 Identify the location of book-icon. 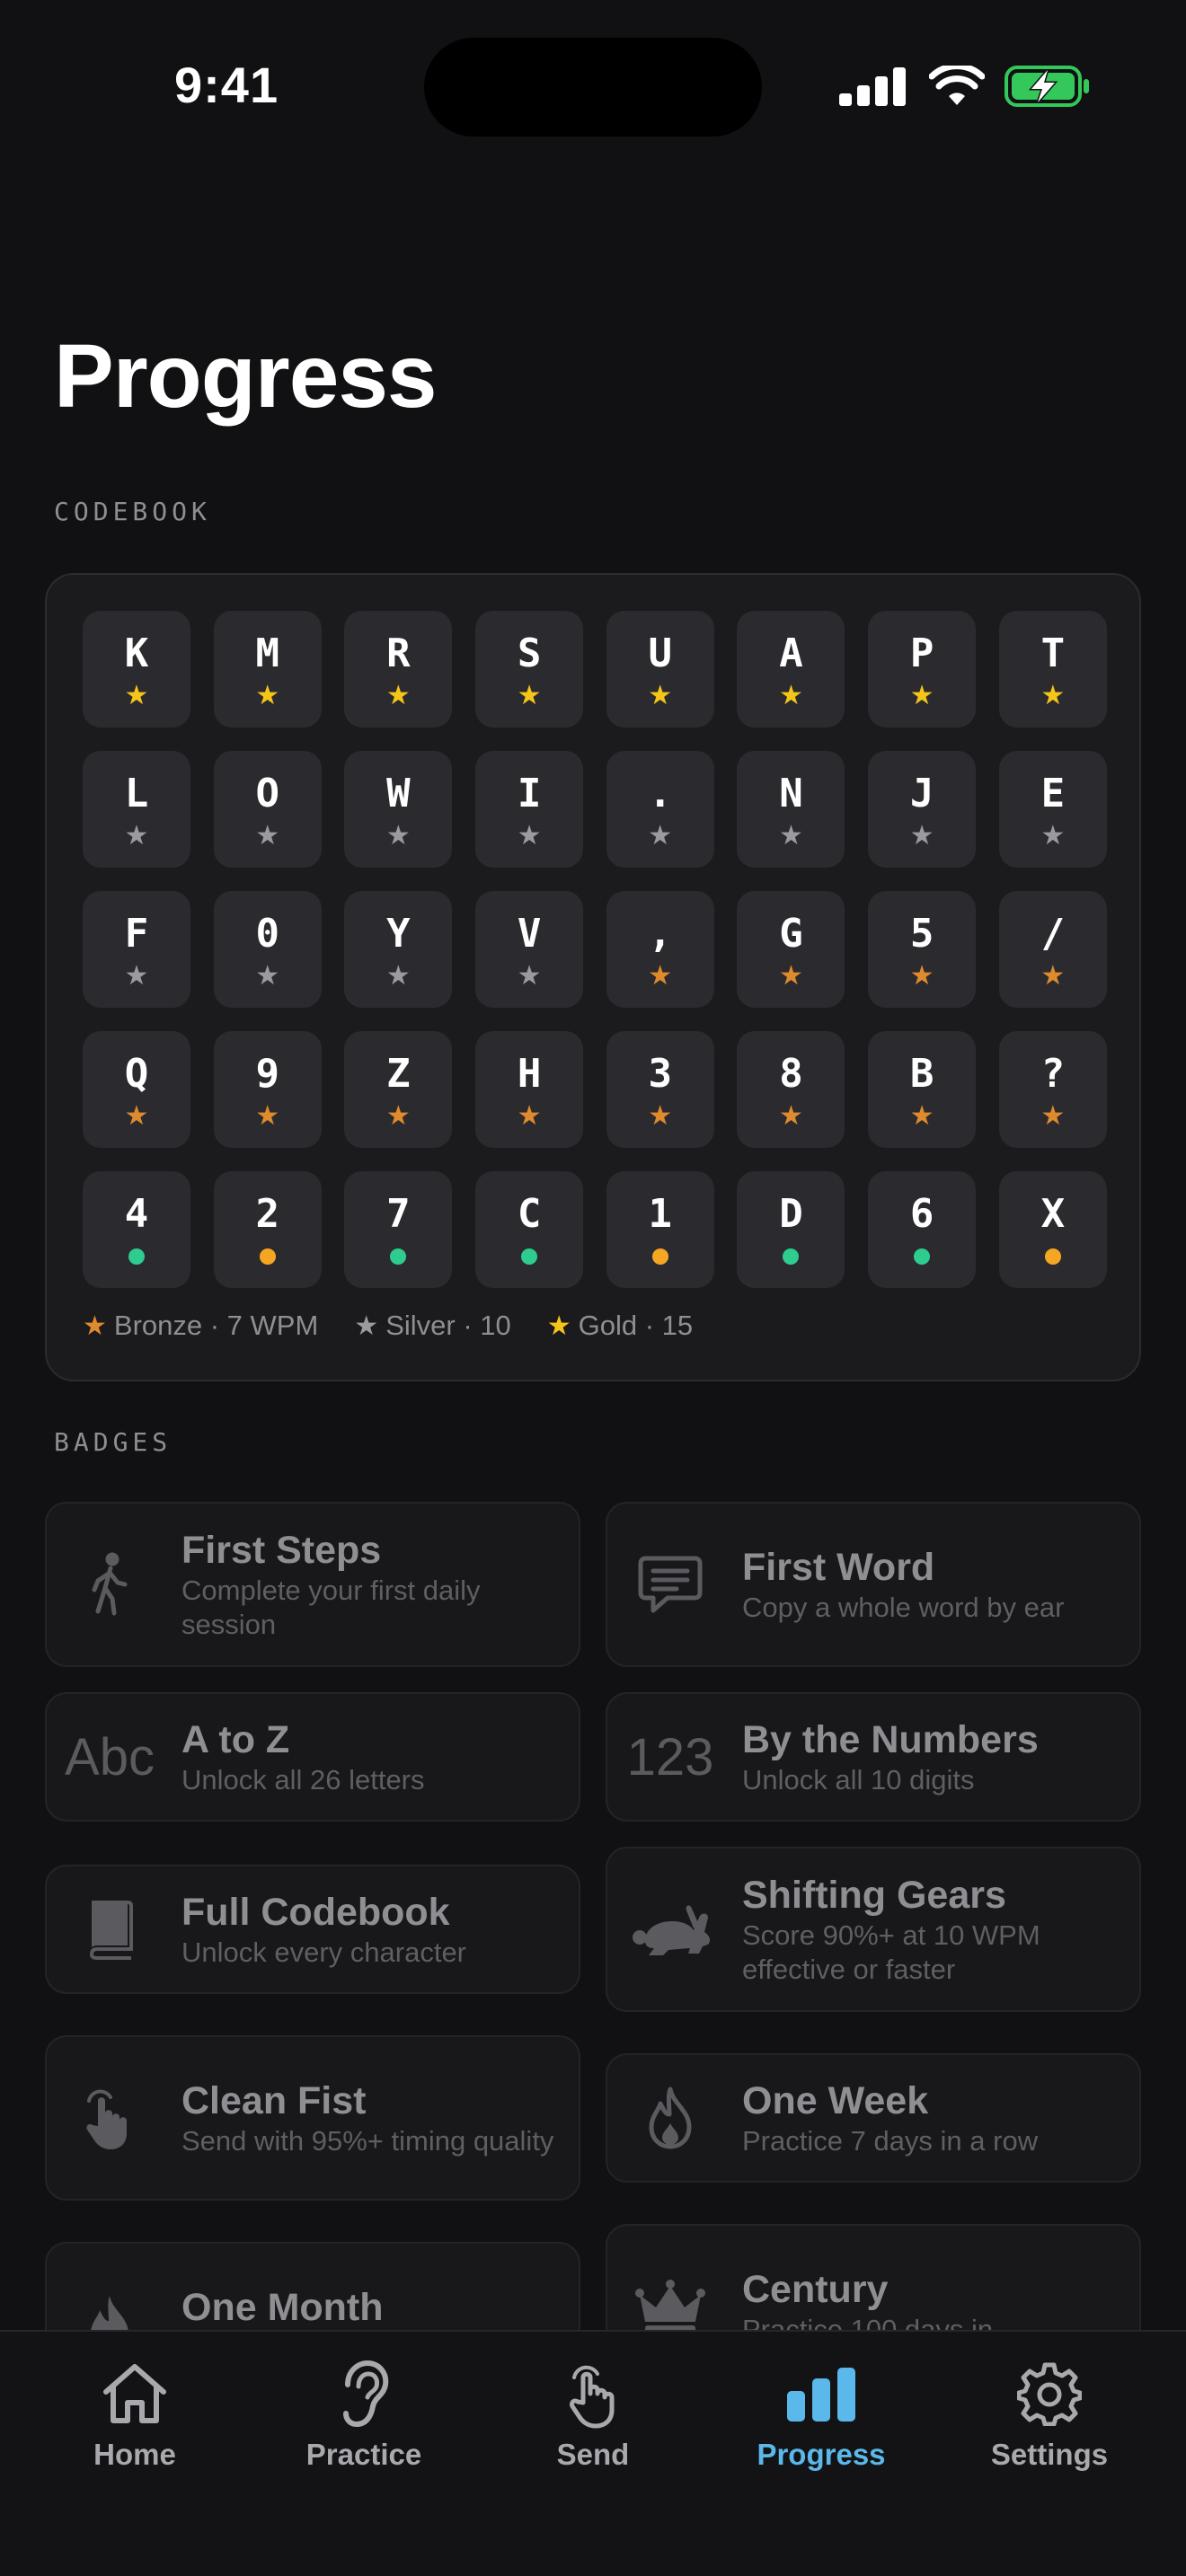
(109, 1929).